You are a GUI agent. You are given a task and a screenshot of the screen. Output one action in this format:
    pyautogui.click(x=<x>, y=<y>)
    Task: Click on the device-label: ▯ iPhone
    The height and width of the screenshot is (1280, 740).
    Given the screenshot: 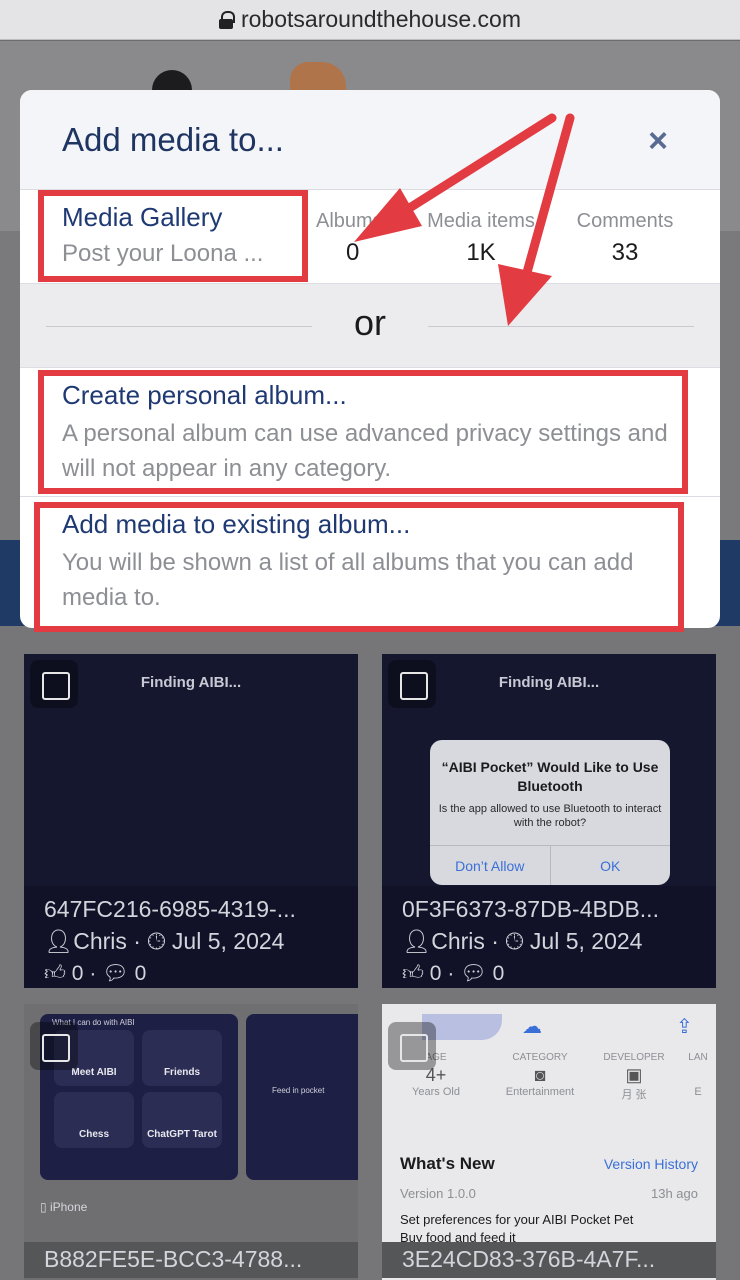 What is the action you would take?
    pyautogui.click(x=64, y=1207)
    